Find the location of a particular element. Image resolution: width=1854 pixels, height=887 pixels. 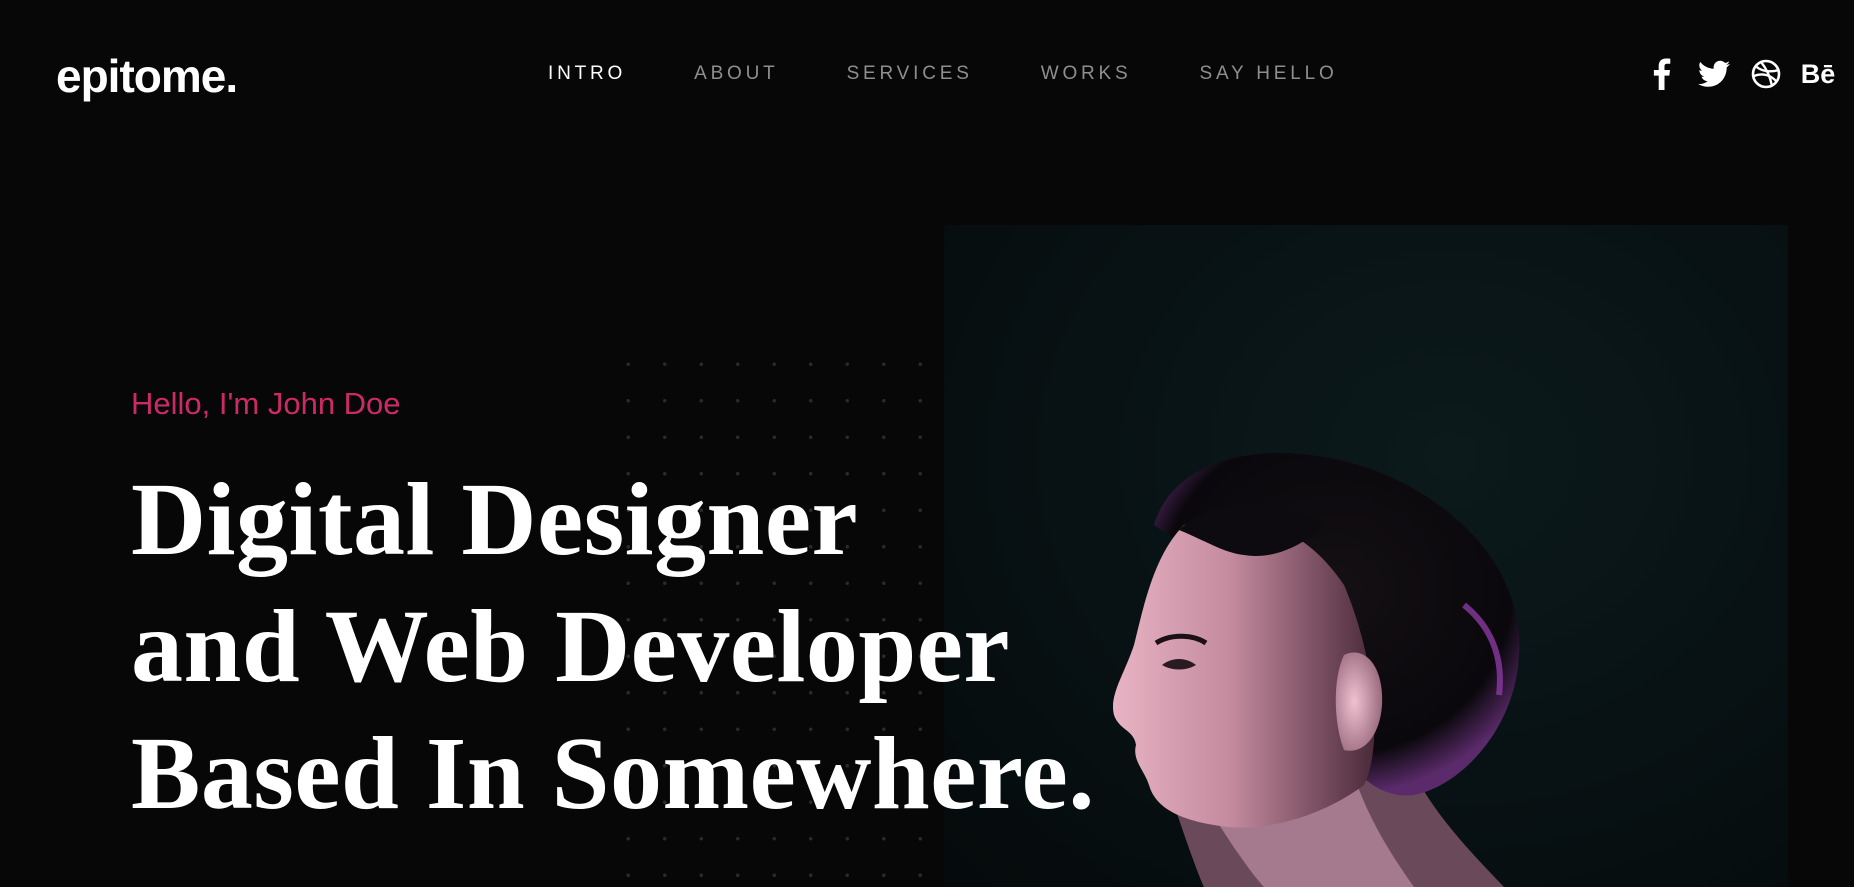

dribbble-icon is located at coordinates (1766, 74).